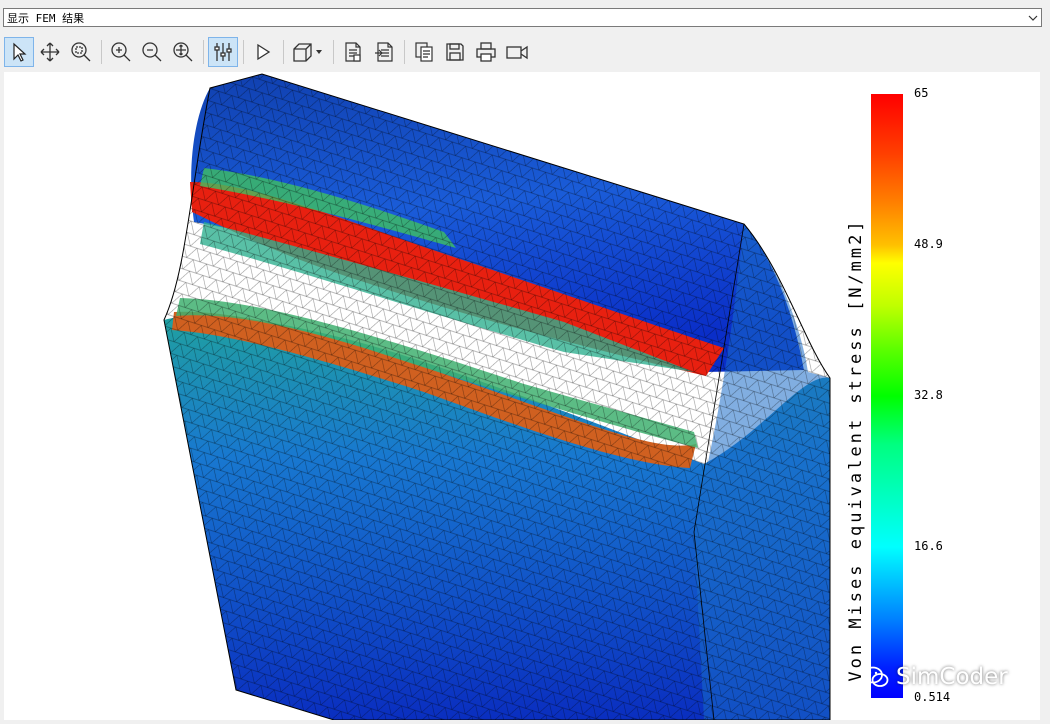  I want to click on legend-tick: 16.6, so click(928, 546).